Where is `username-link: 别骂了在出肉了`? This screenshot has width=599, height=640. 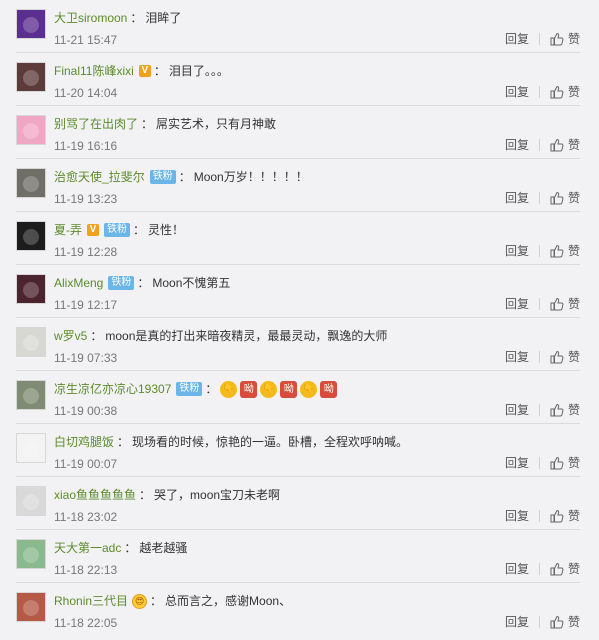 username-link: 别骂了在出肉了 is located at coordinates (96, 124).